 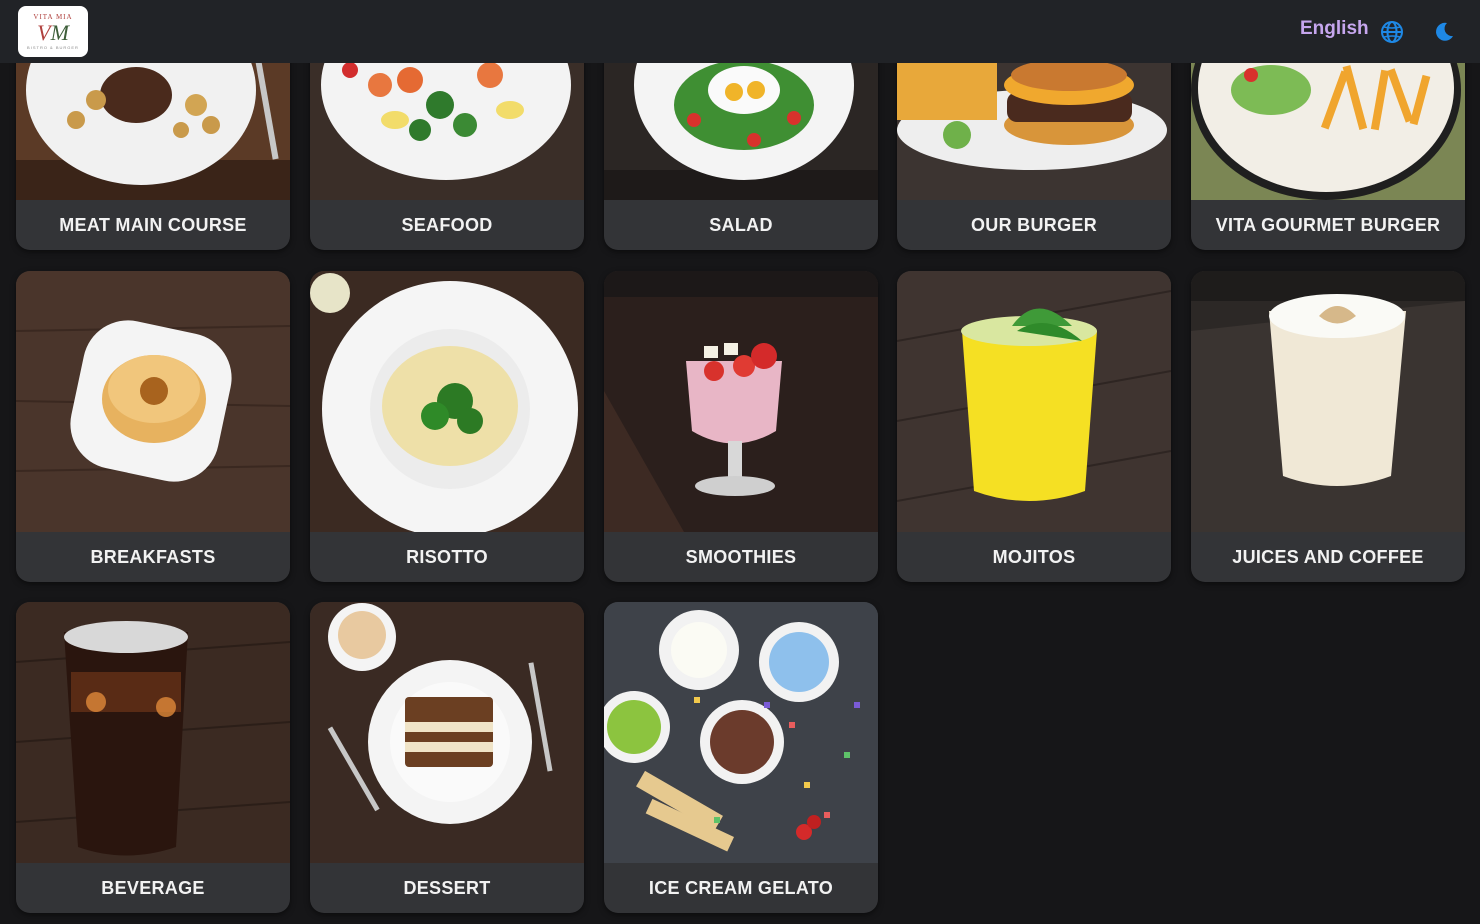 I want to click on category-card-seafood: SEAFOOD, so click(x=447, y=140).